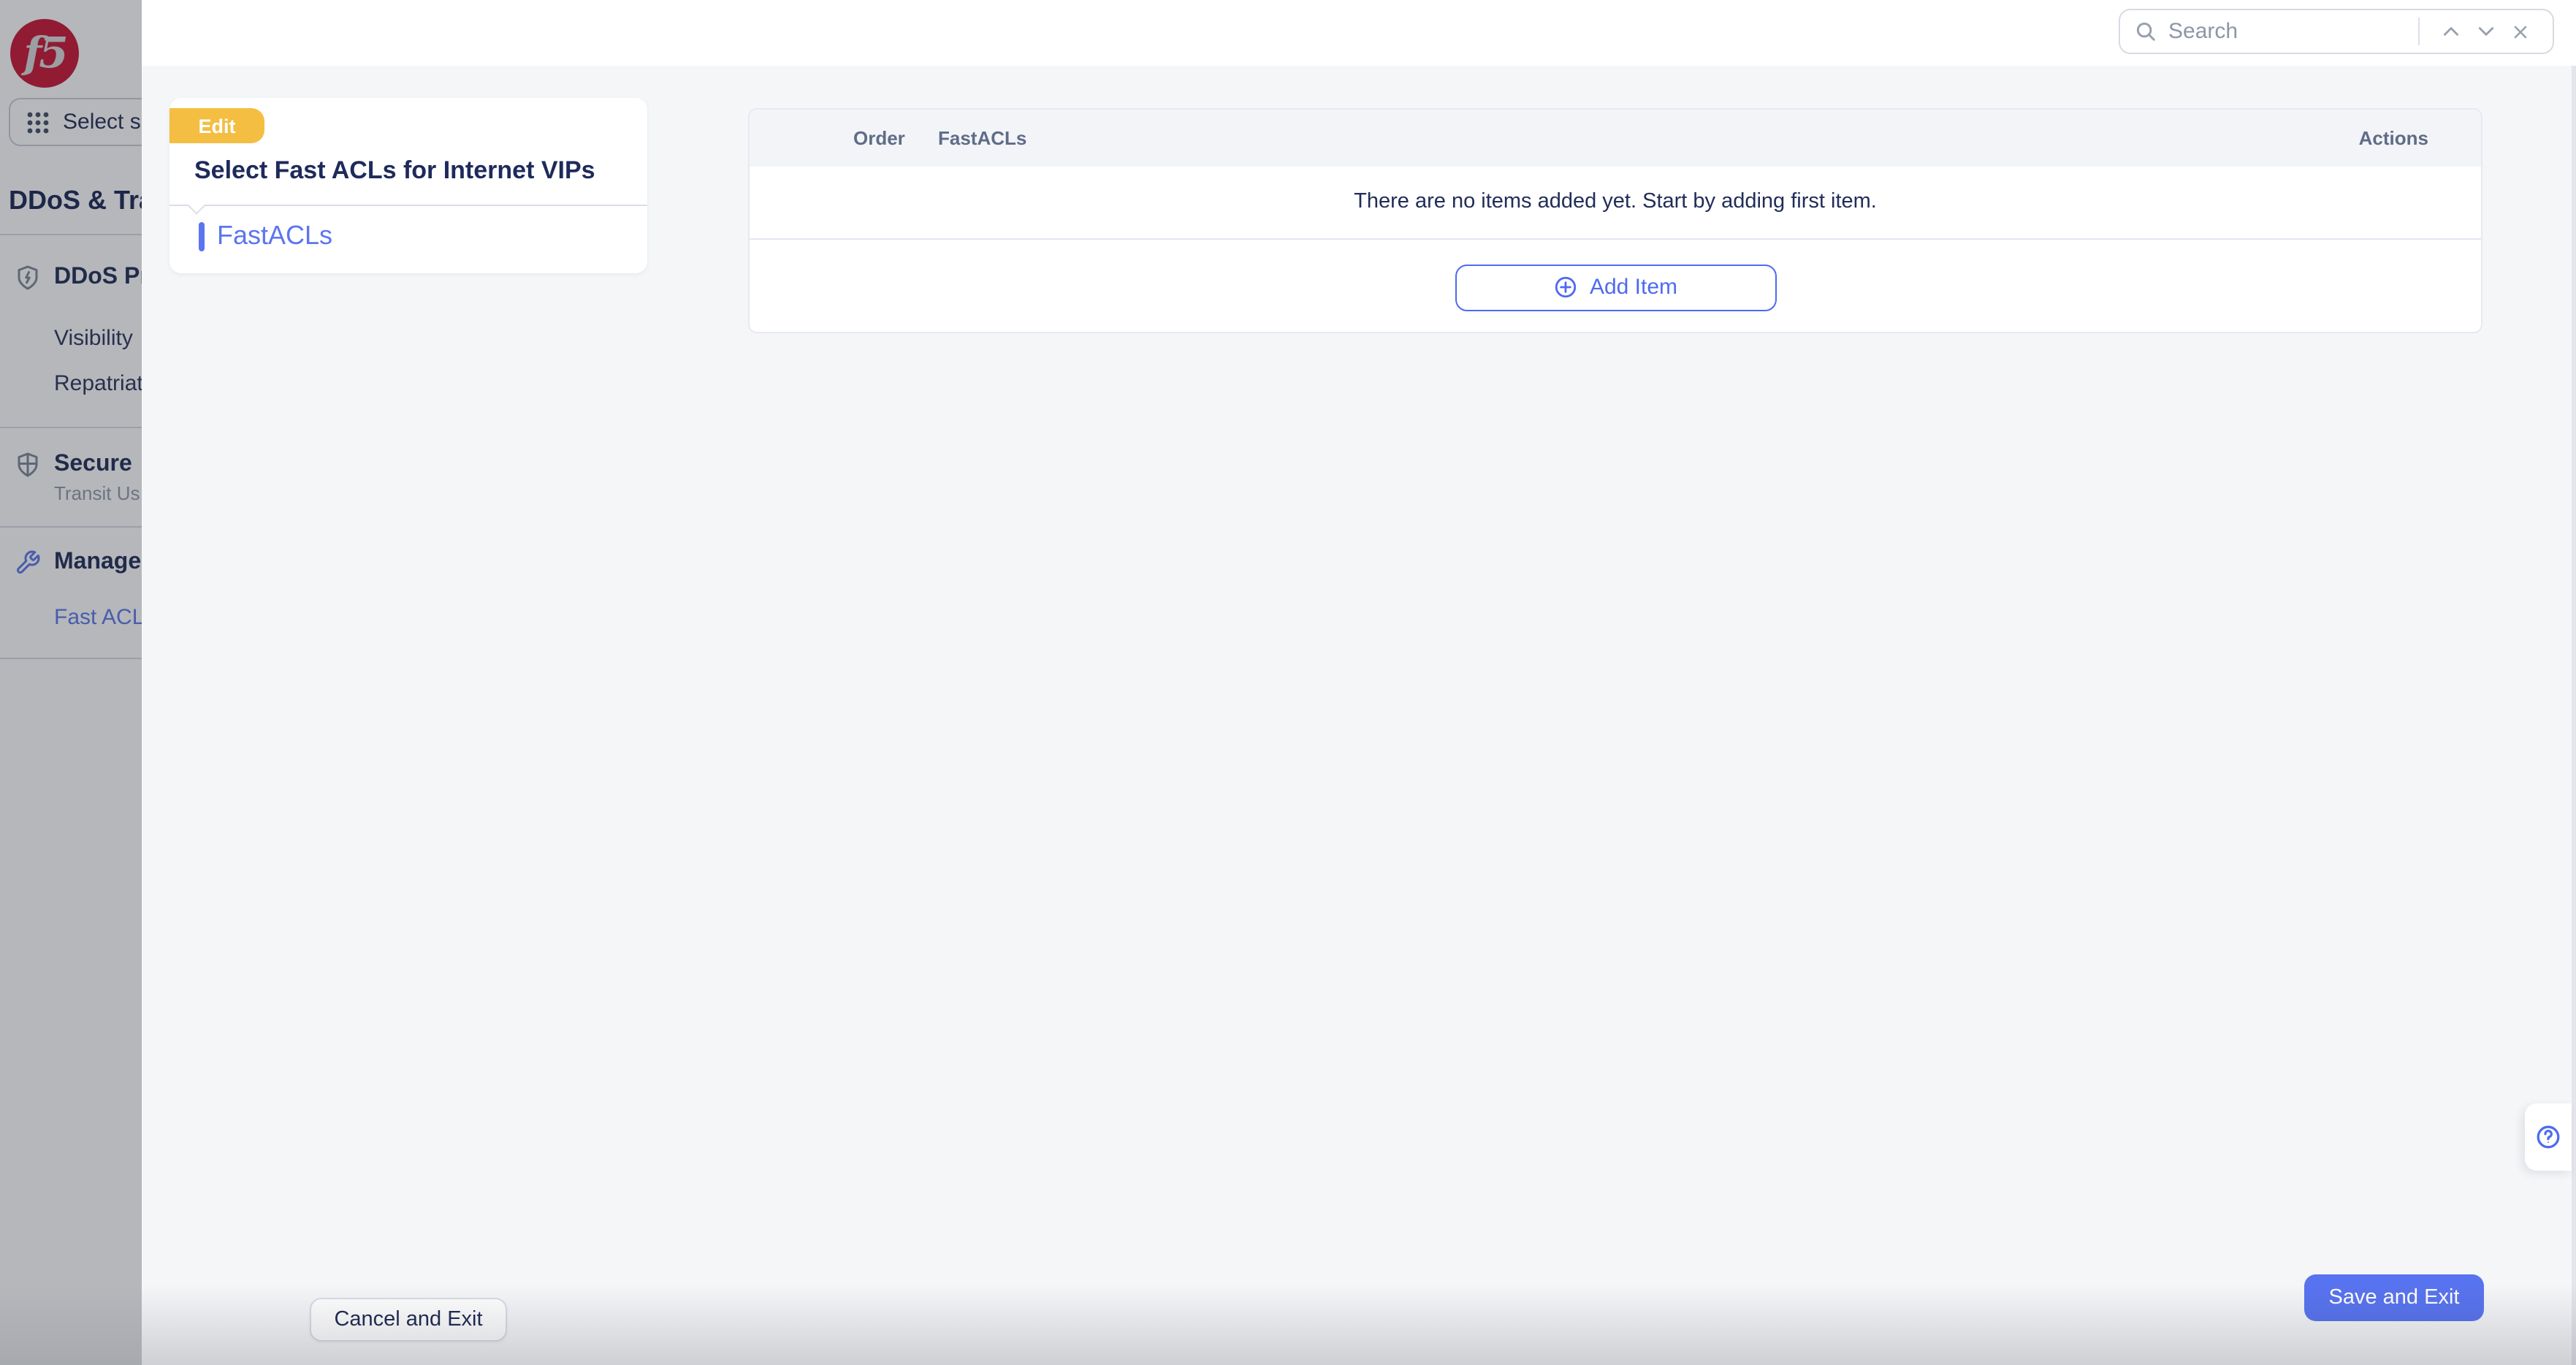  I want to click on modal-backdrop, so click(71, 682).